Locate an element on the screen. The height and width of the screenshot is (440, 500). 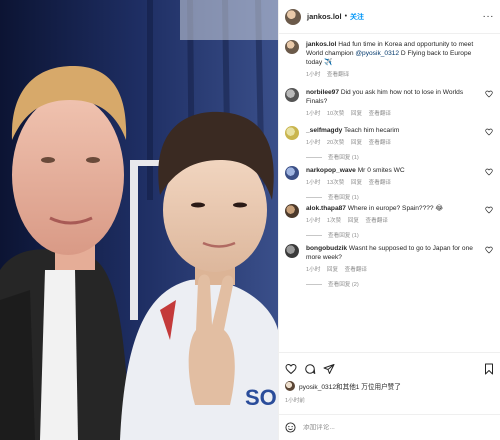
caption-username: jankos.lol is located at coordinates (321, 44).